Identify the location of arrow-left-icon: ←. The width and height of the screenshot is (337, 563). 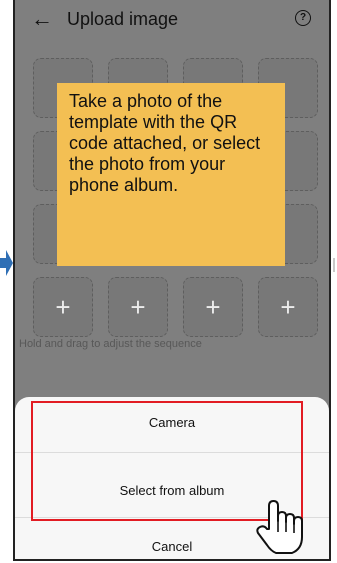
(42, 19).